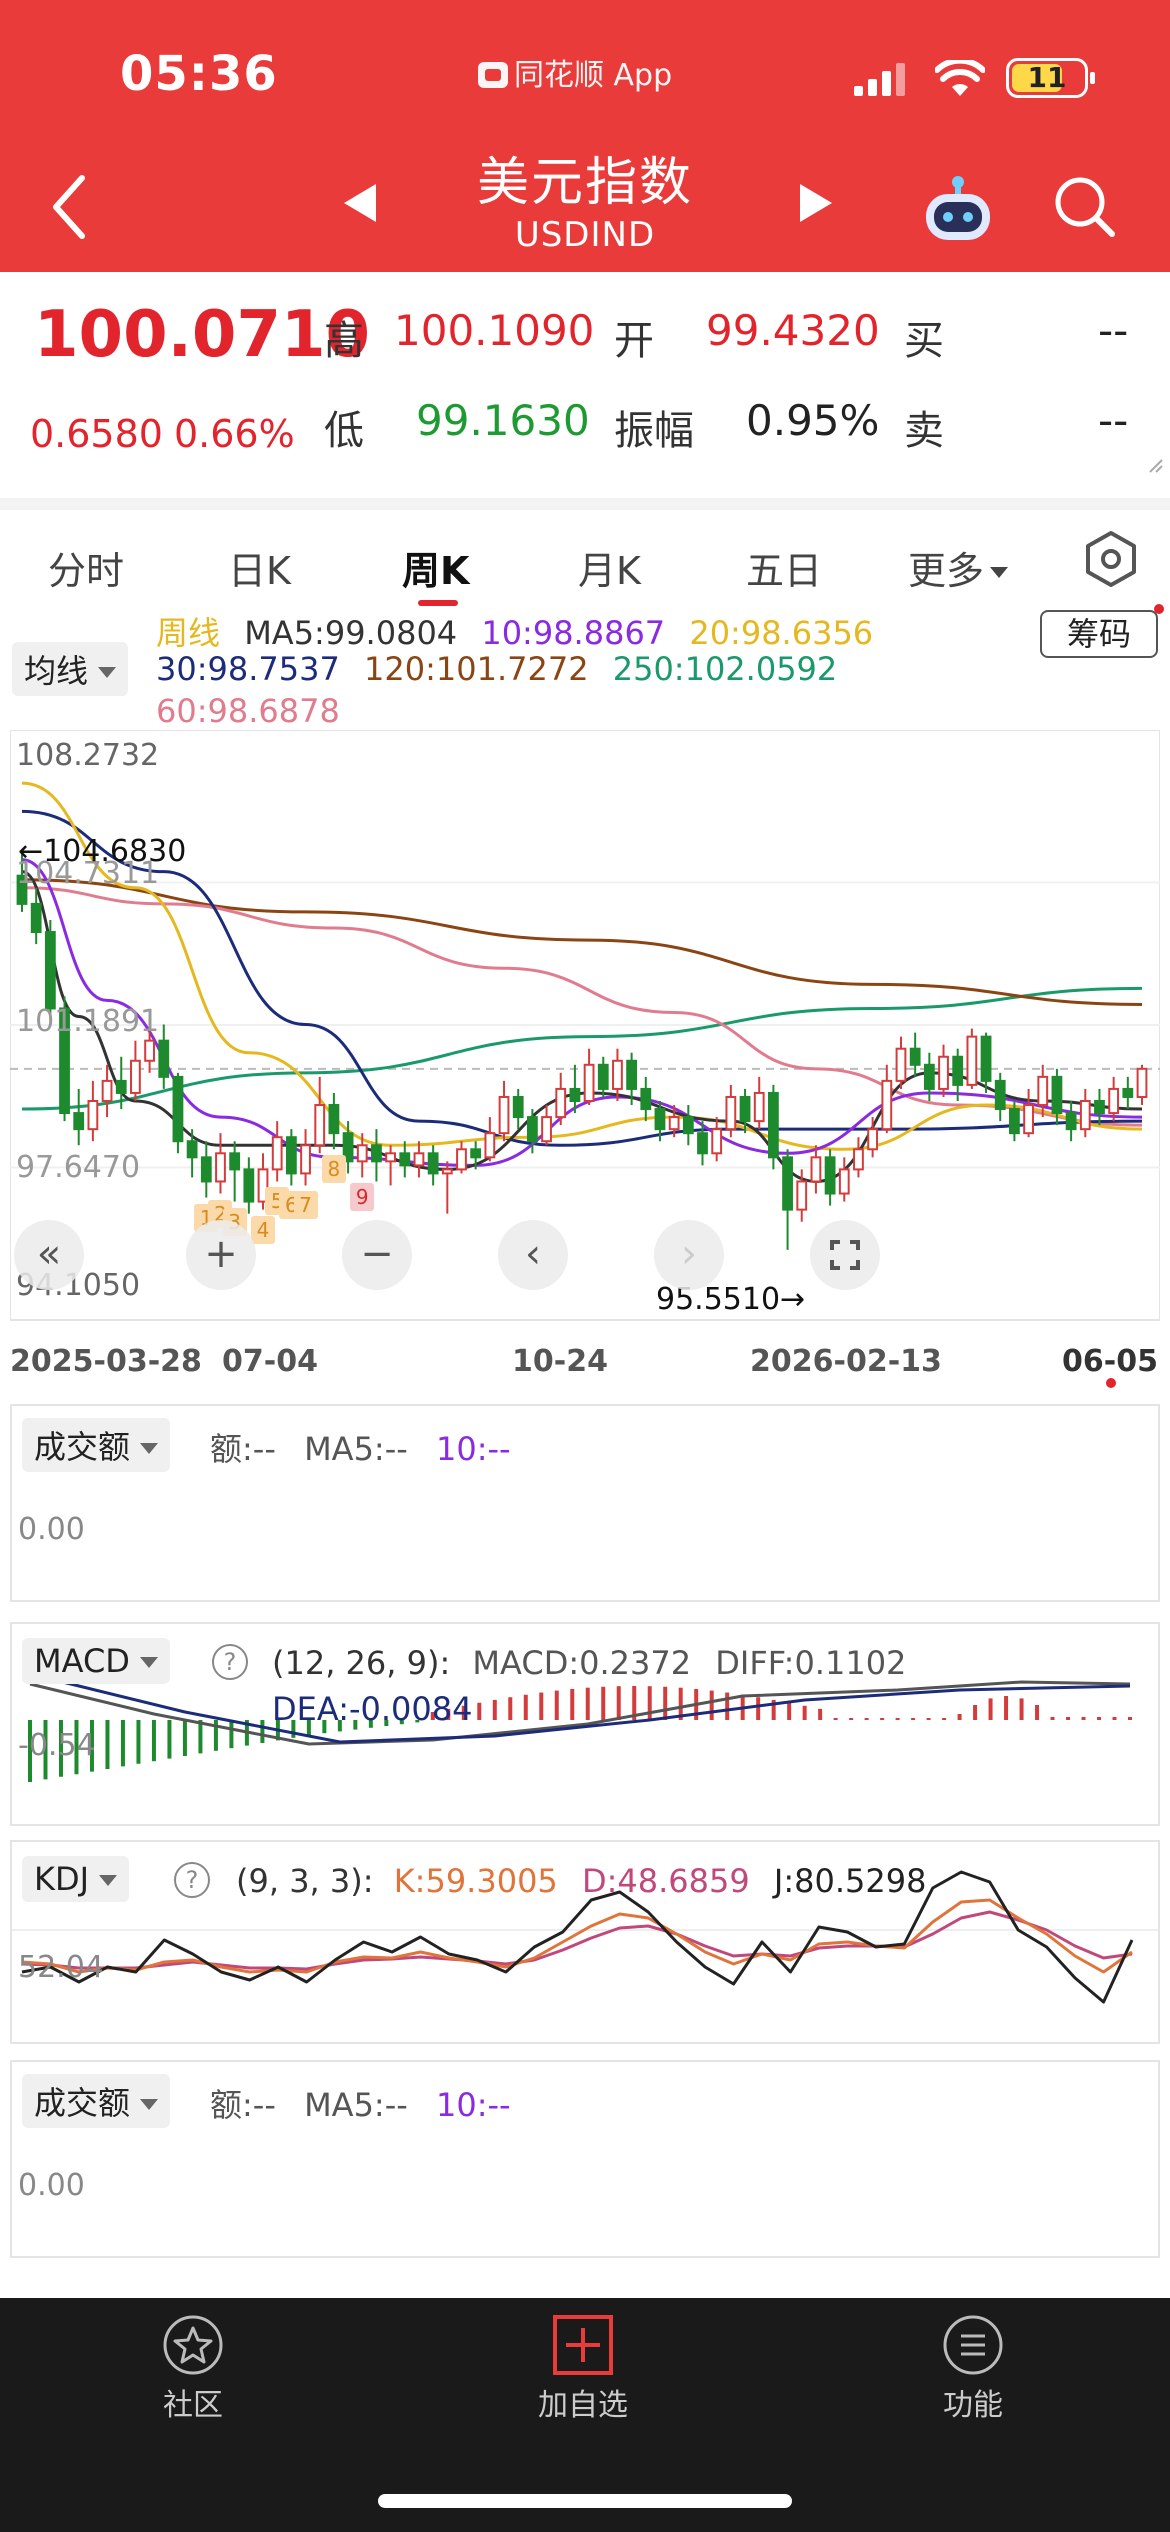 Image resolution: width=1170 pixels, height=2532 pixels. I want to click on tab-five-day: 五日, so click(784, 567).